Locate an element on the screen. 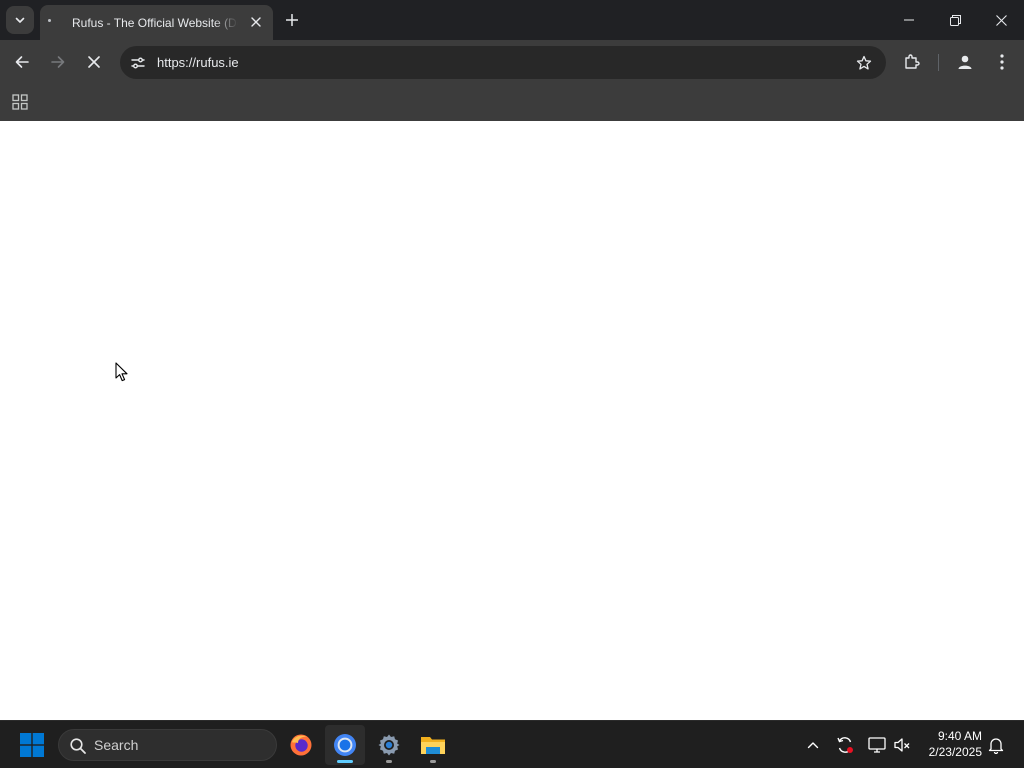 The image size is (1024, 768). new-tab-button is located at coordinates (292, 20).